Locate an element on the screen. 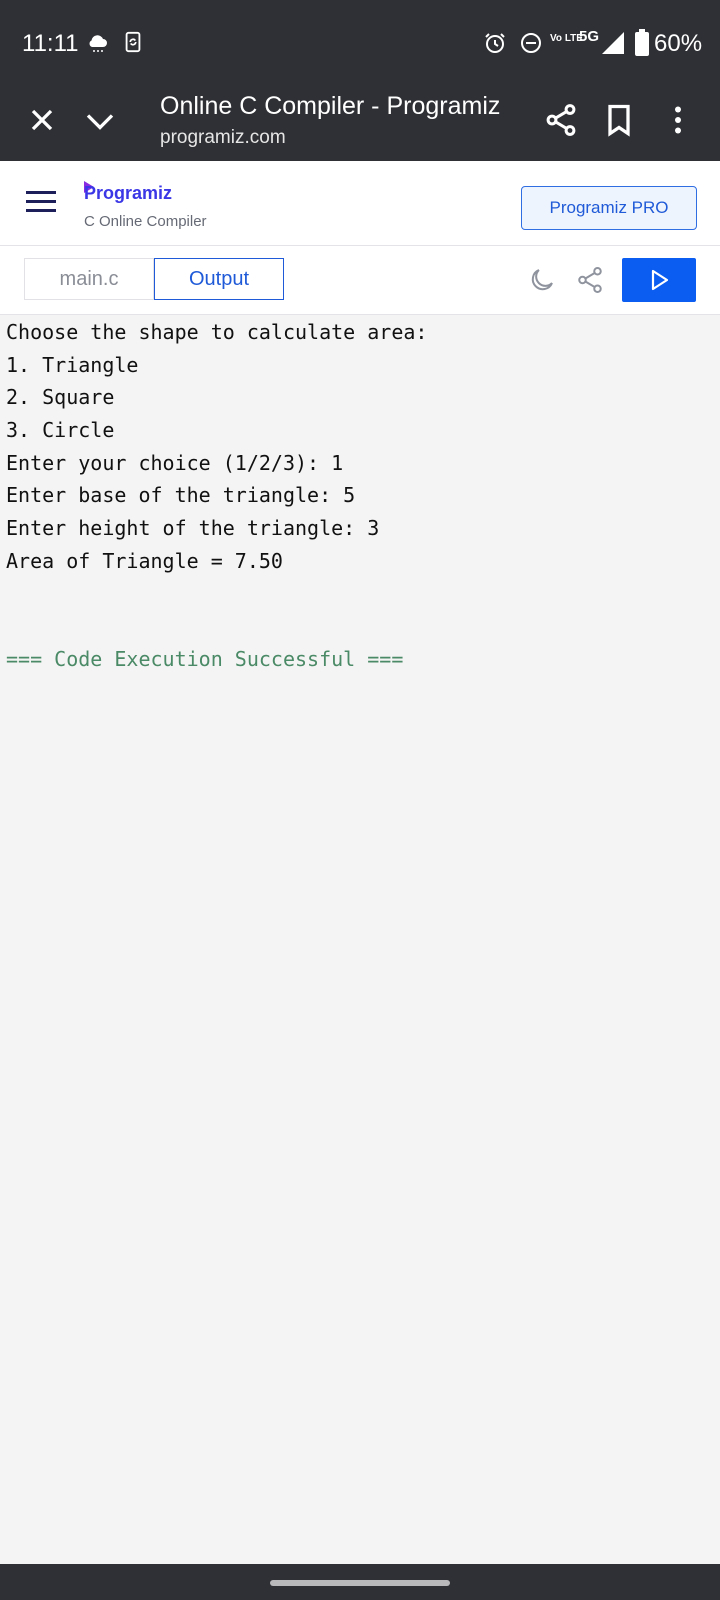 Image resolution: width=720 pixels, height=1600 pixels. output-line: 3. Circle is located at coordinates (60, 430).